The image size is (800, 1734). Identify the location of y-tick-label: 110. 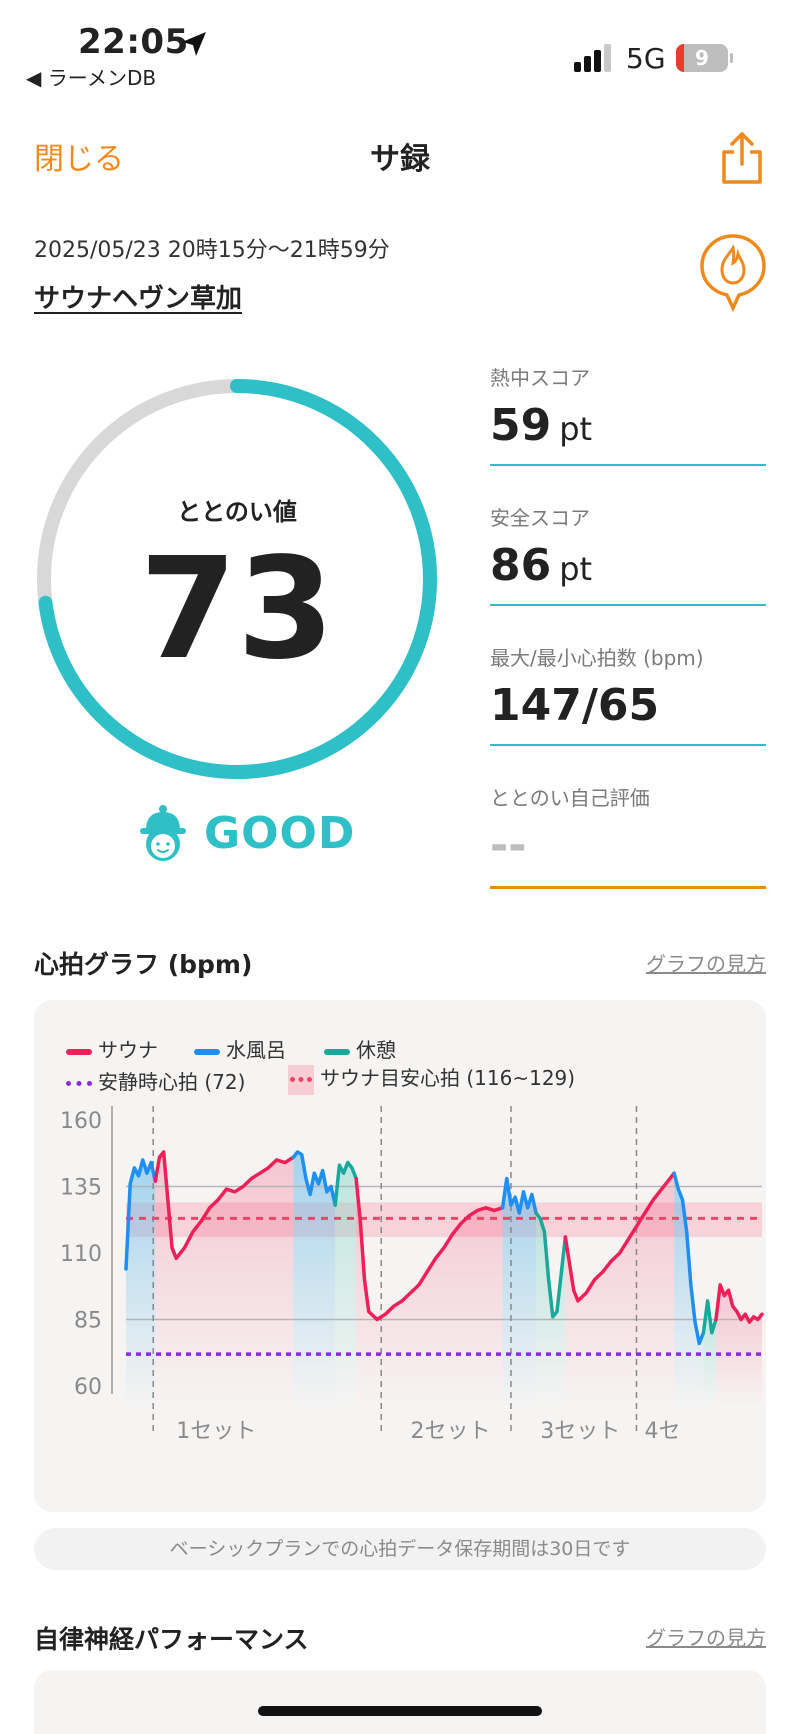
(81, 1254).